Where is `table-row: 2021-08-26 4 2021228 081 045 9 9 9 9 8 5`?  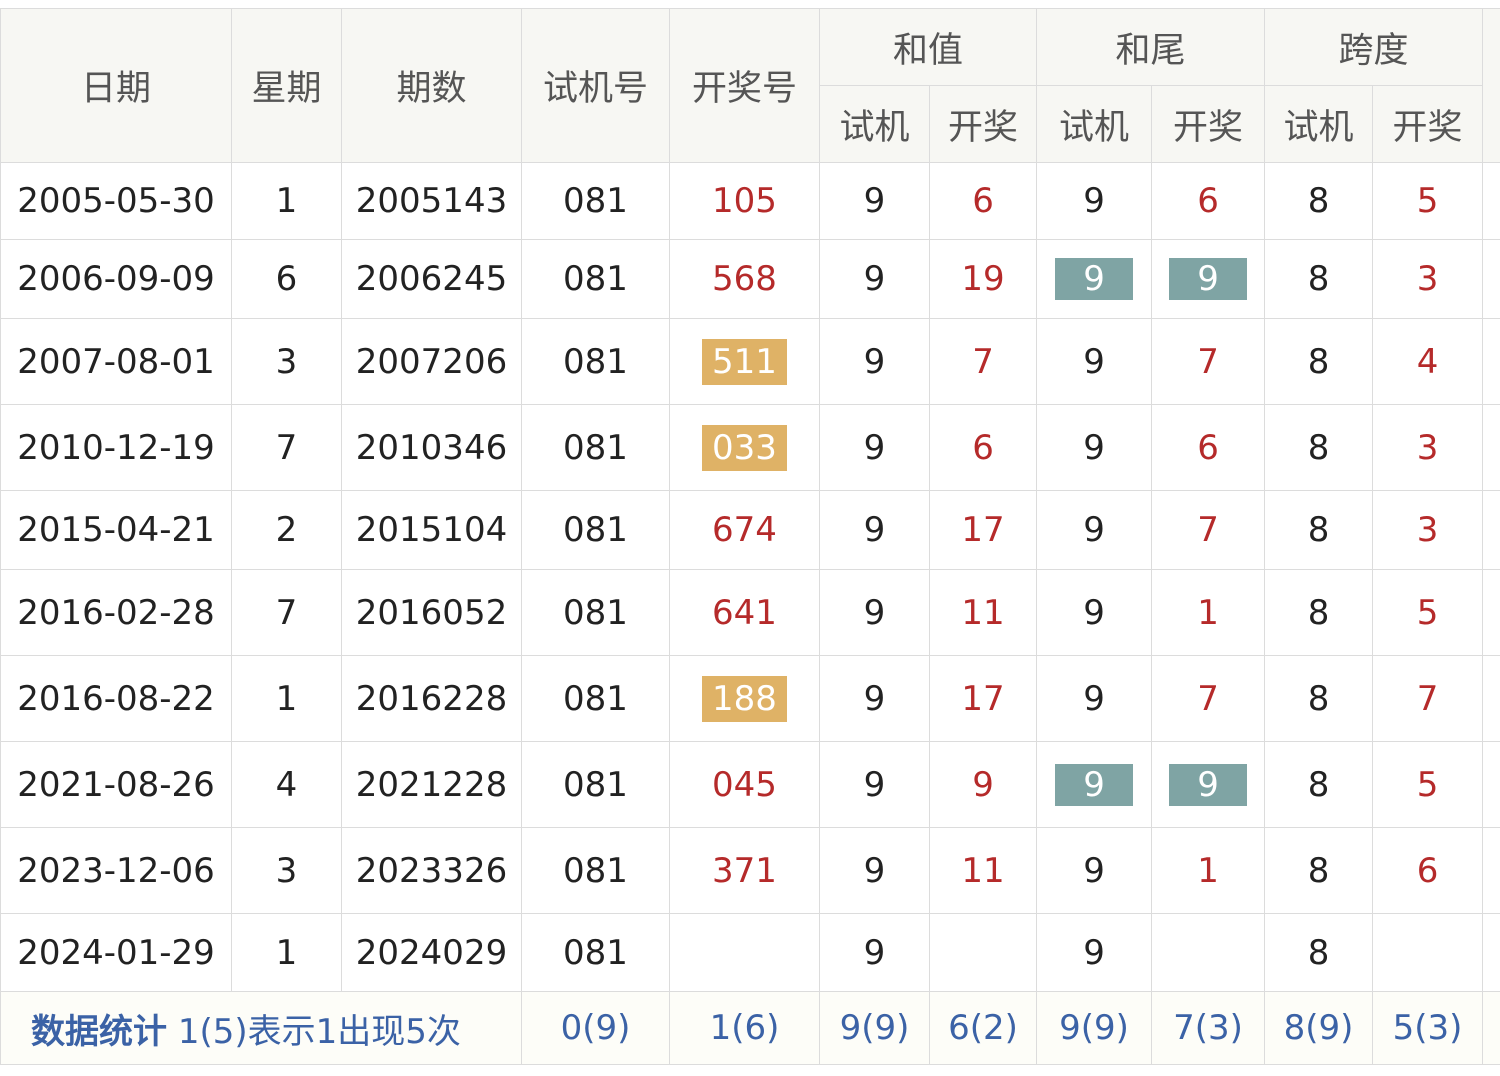
table-row: 2021-08-26 4 2021228 081 045 9 9 9 9 8 5 is located at coordinates (750, 785).